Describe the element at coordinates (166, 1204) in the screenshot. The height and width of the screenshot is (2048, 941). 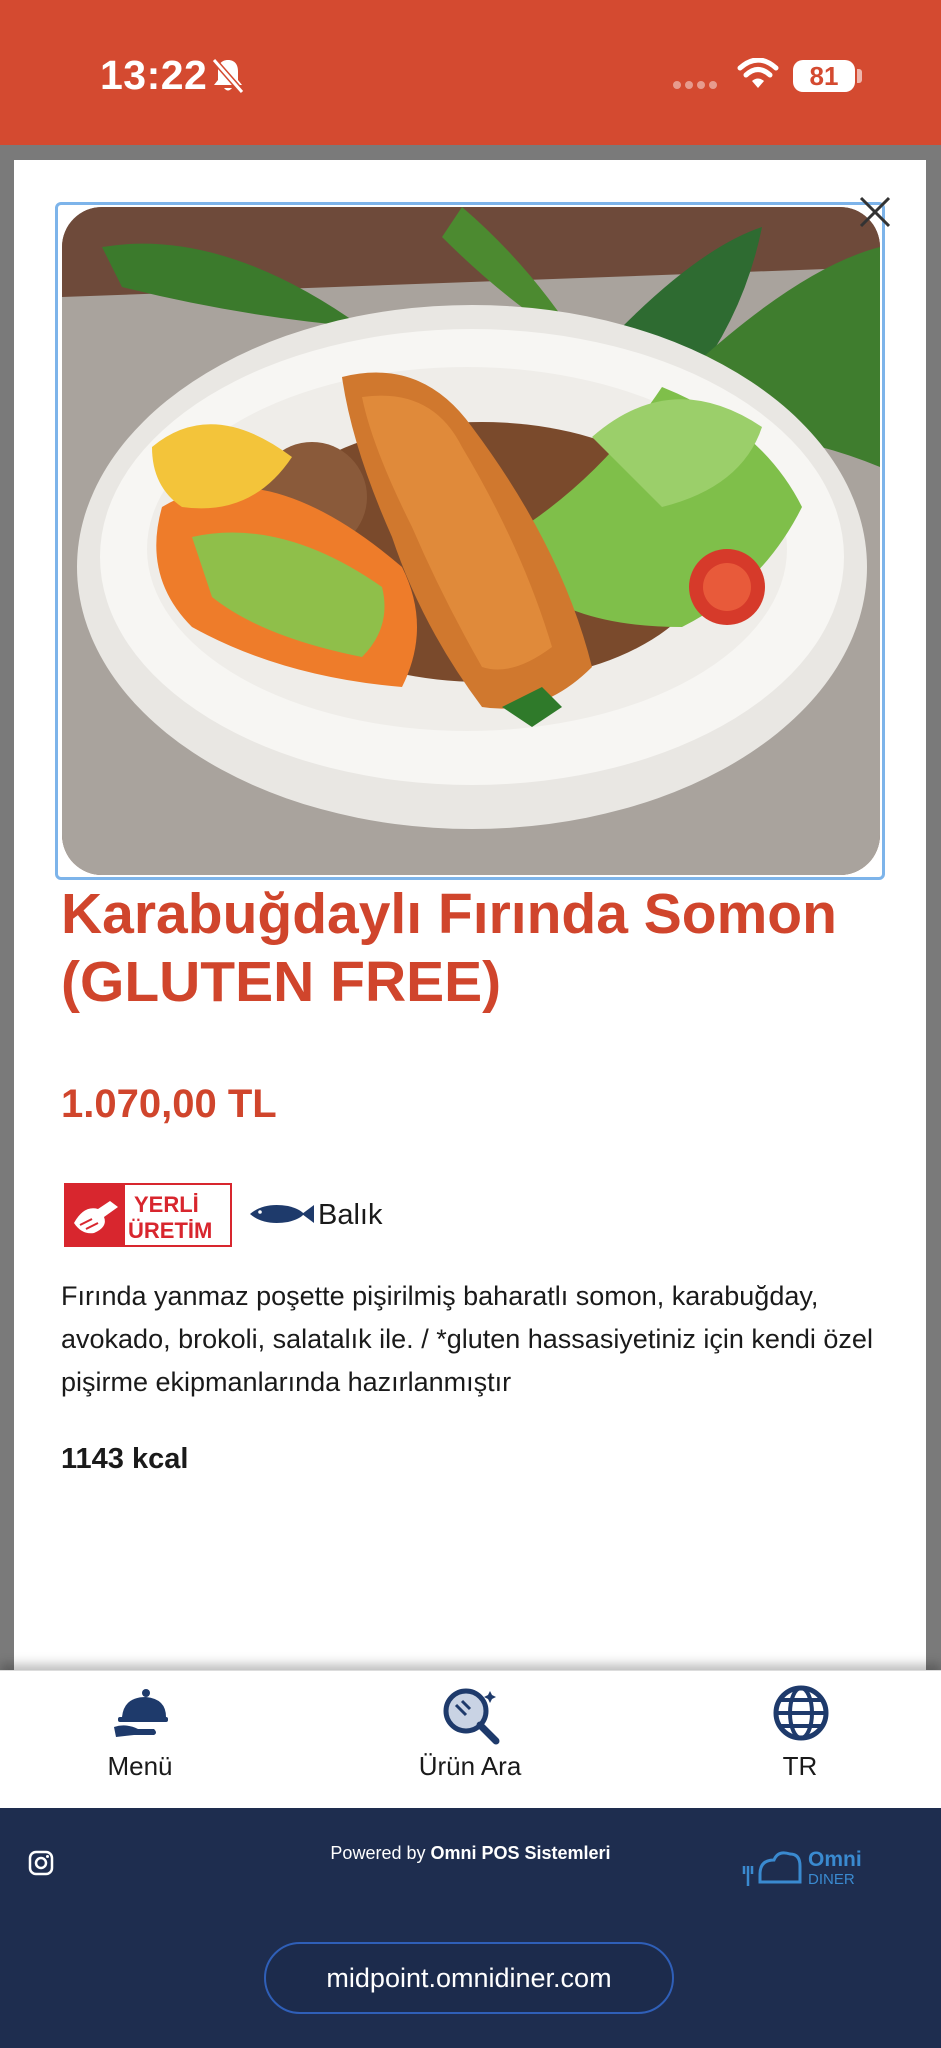
I see `badge-line1: YERLİ` at that location.